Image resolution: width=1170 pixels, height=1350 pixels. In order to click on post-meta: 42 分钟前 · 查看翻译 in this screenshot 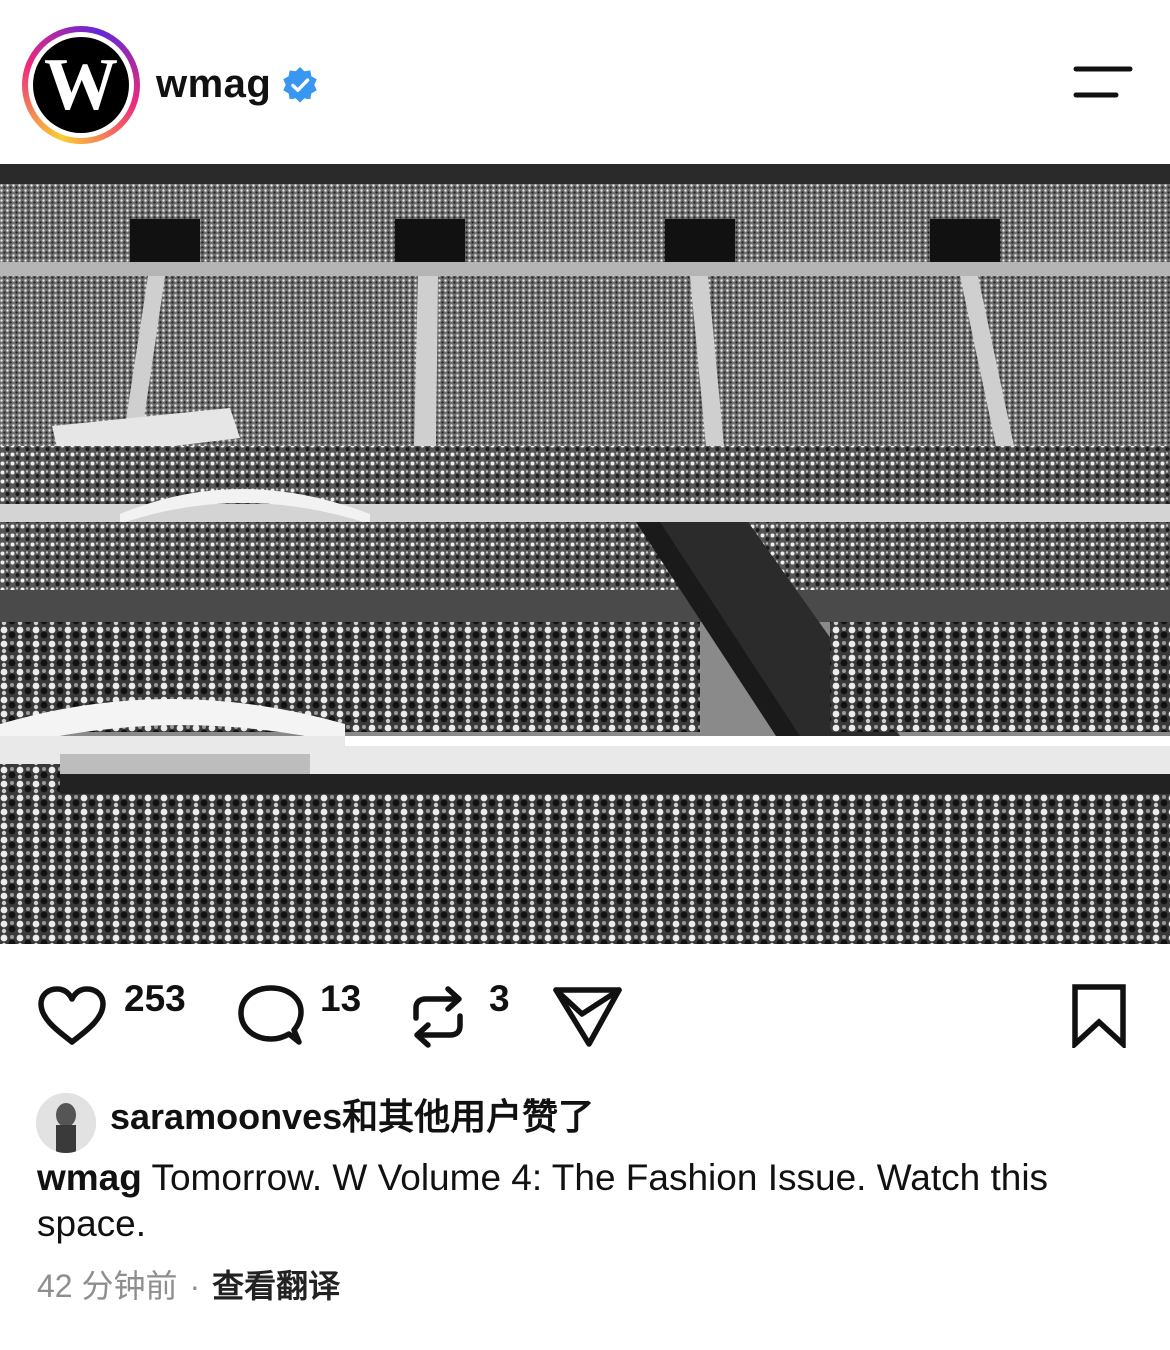, I will do `click(188, 1286)`.